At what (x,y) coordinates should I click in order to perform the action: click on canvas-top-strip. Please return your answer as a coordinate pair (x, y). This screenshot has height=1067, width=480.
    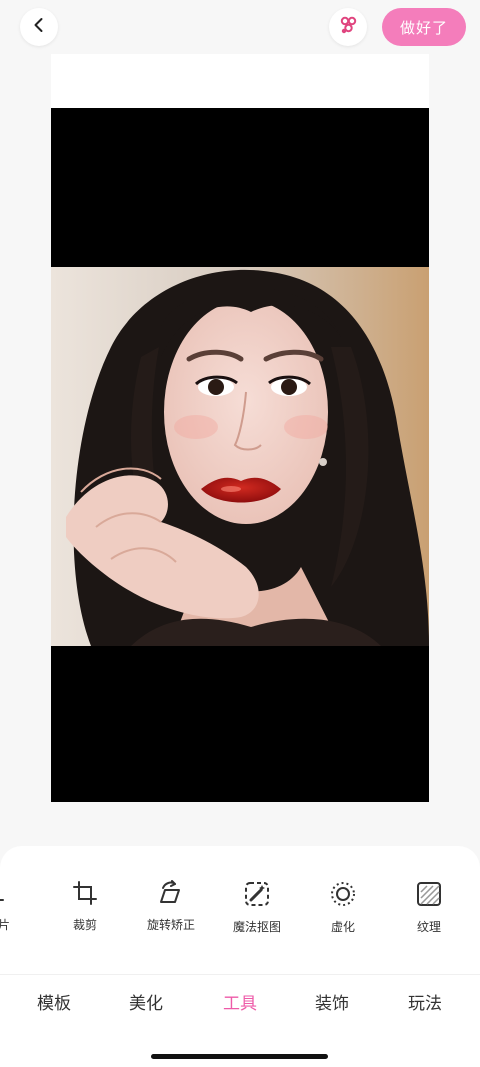
    Looking at the image, I should click on (240, 81).